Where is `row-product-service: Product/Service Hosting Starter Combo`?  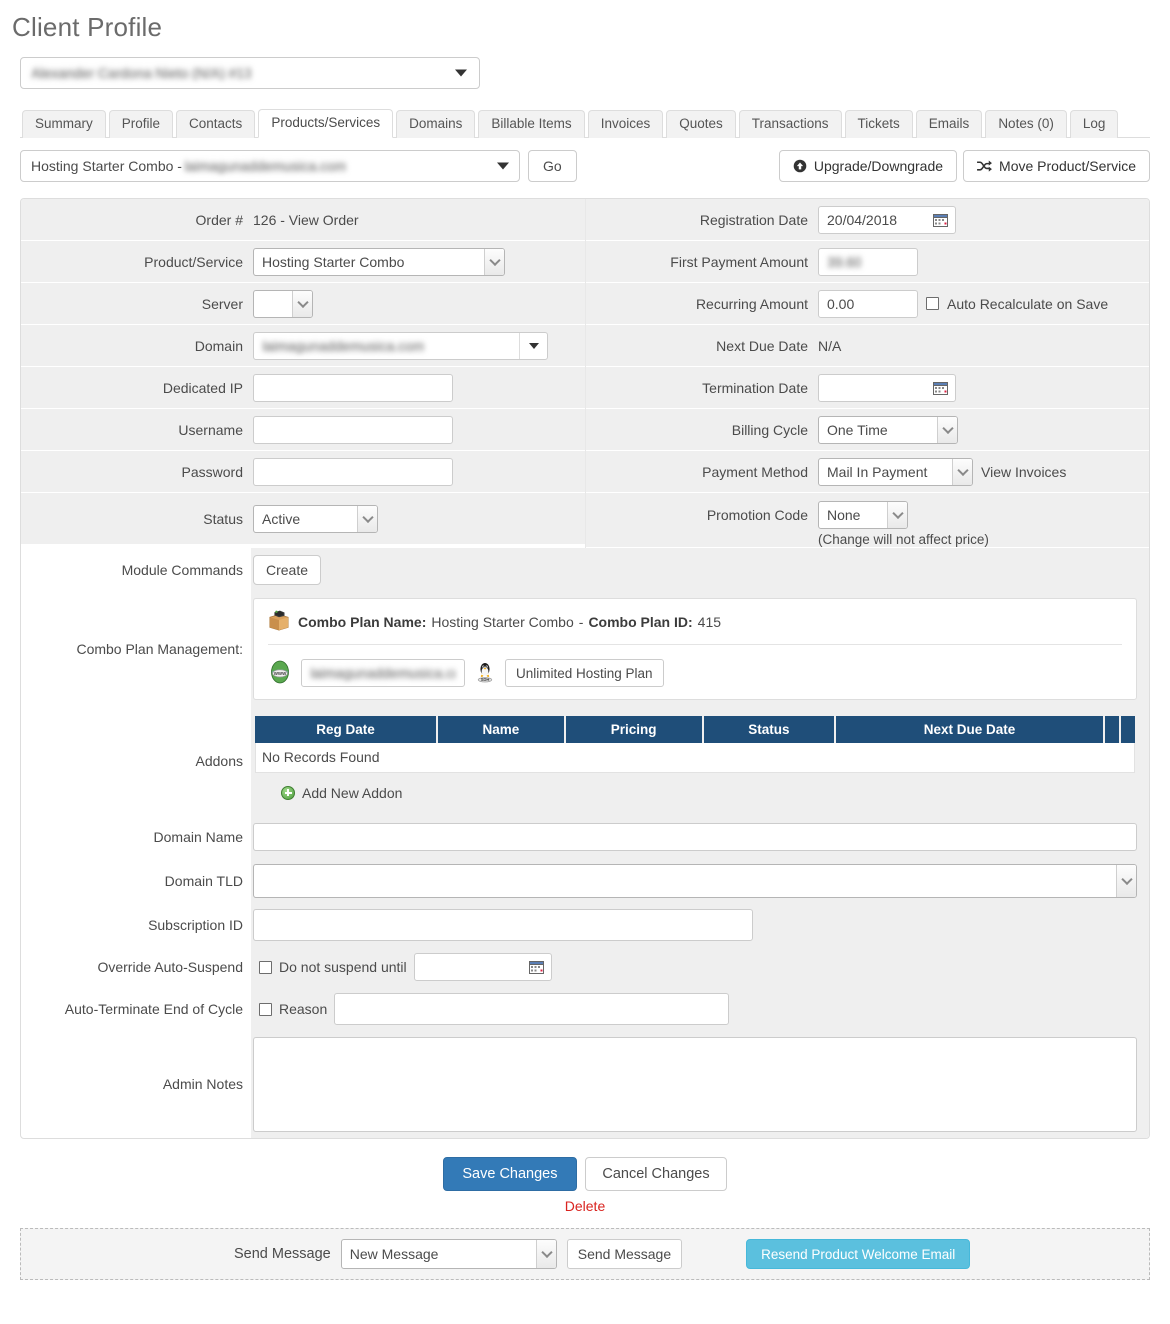
row-product-service: Product/Service Hosting Starter Combo is located at coordinates (303, 262).